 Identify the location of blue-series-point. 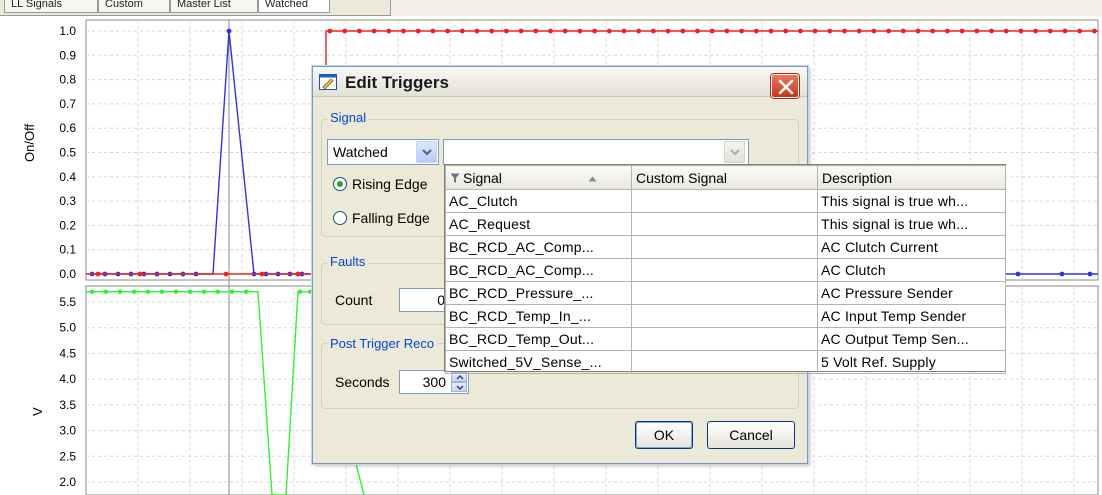
(229, 31).